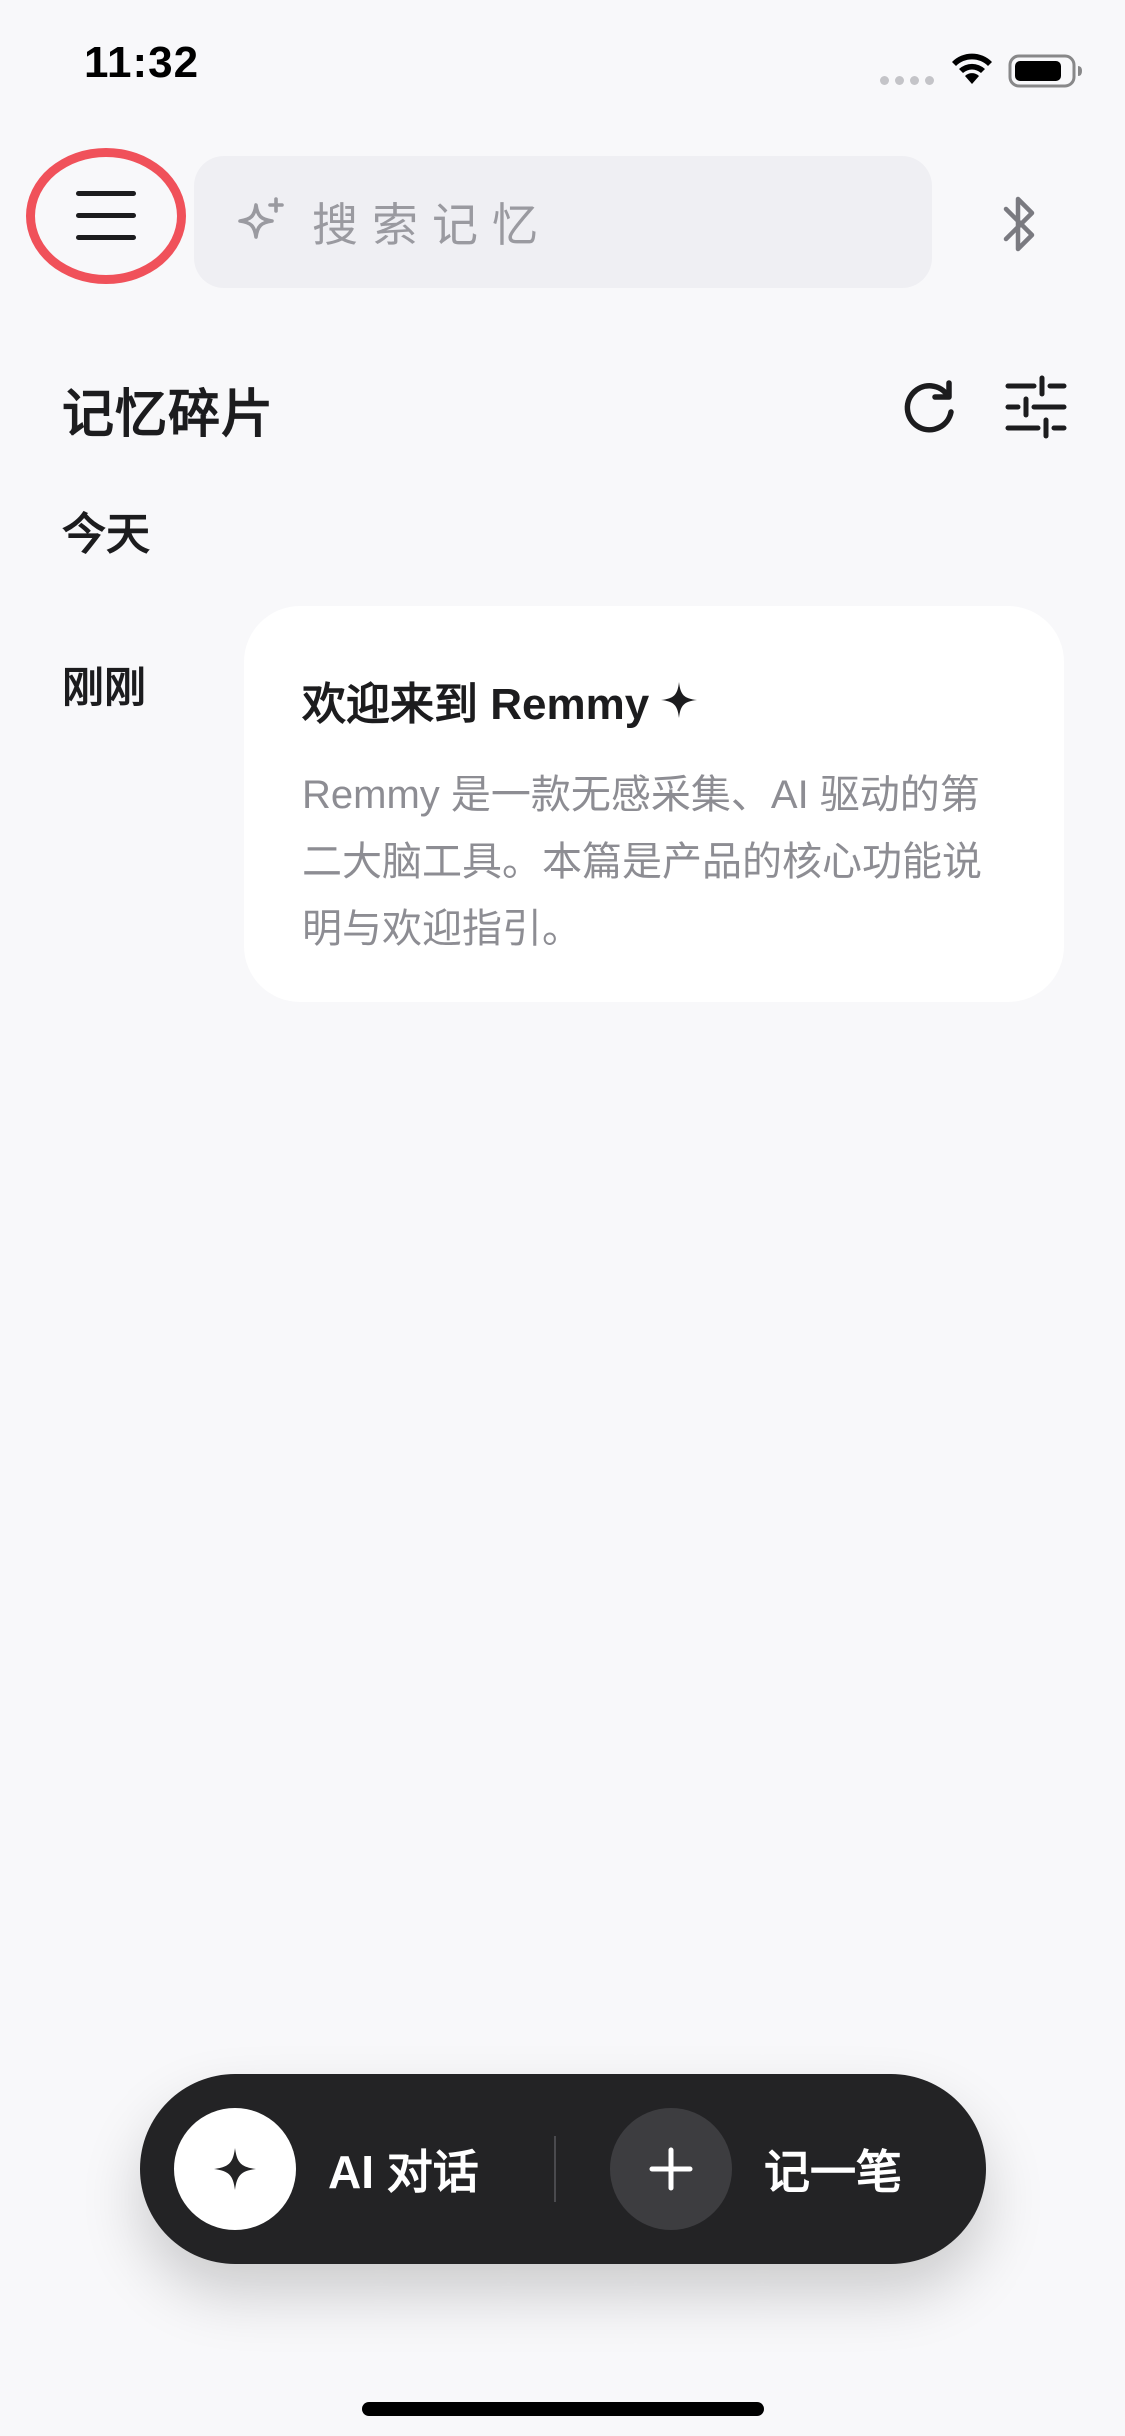 Image resolution: width=1125 pixels, height=2436 pixels. What do you see at coordinates (1036, 407) in the screenshot?
I see `filter-icon` at bounding box center [1036, 407].